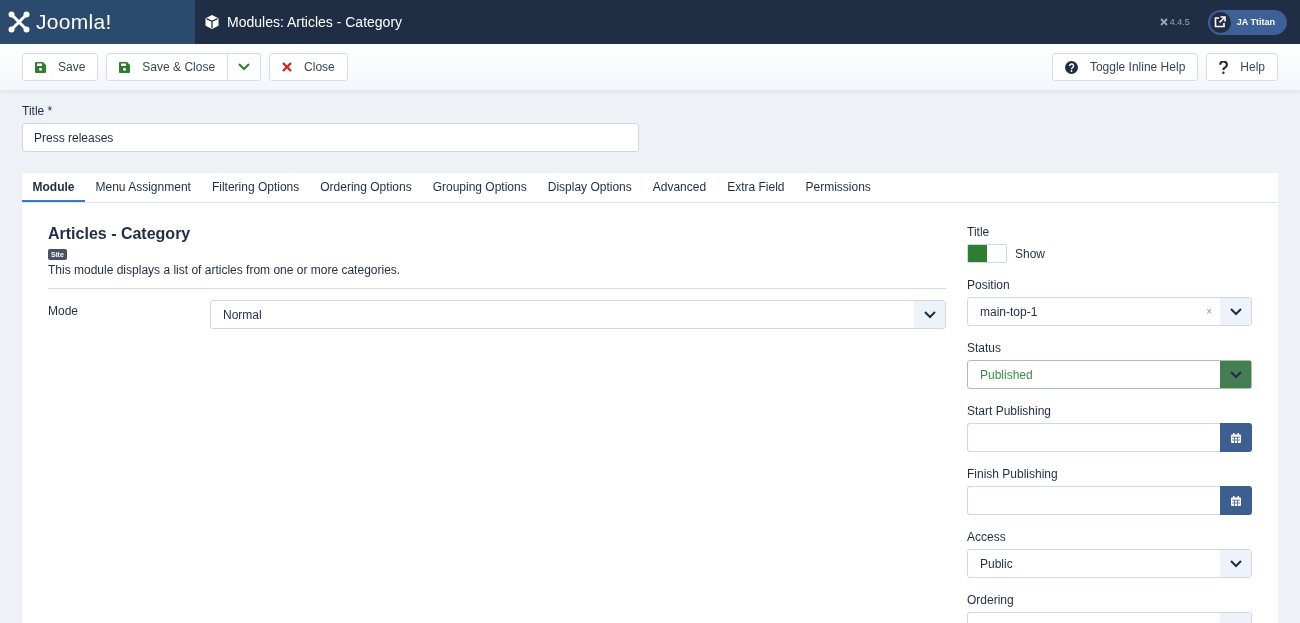  I want to click on toggle-switch, so click(987, 253).